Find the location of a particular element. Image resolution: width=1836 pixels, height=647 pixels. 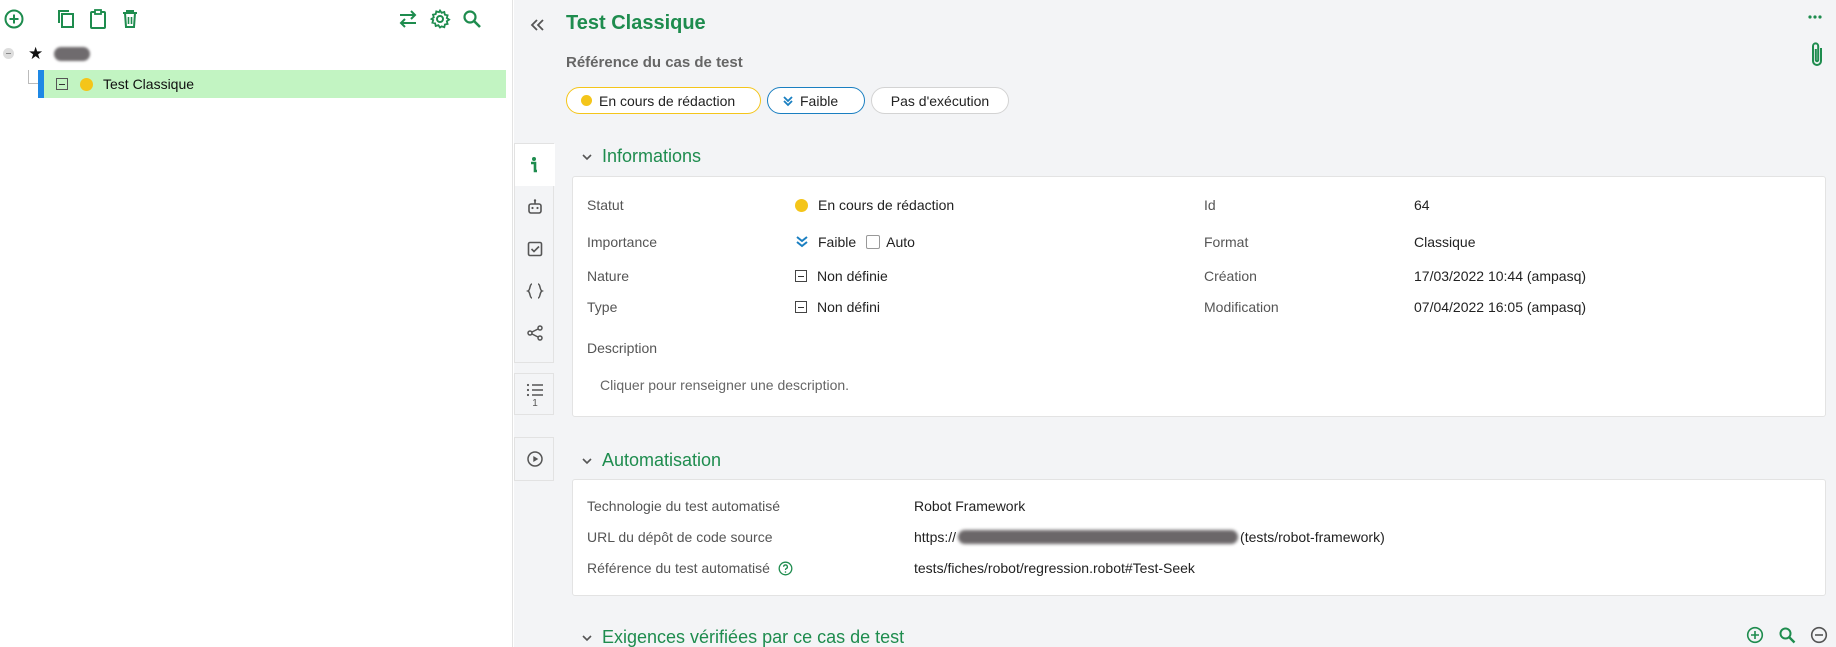

section-exigences-toggle: Exigences vérifiées par ce cas de test is located at coordinates (742, 637).